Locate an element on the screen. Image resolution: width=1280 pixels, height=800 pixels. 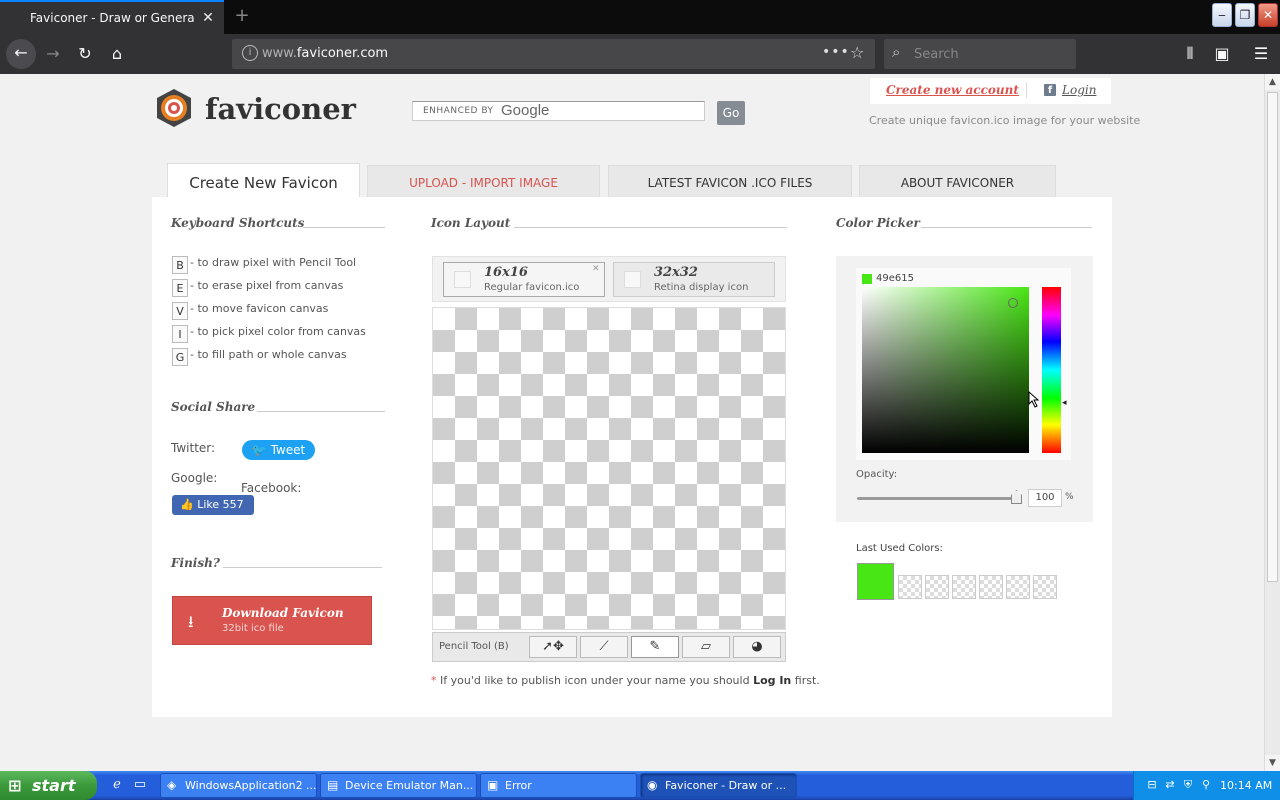
library-icon: ⫴ is located at coordinates (1190, 54).